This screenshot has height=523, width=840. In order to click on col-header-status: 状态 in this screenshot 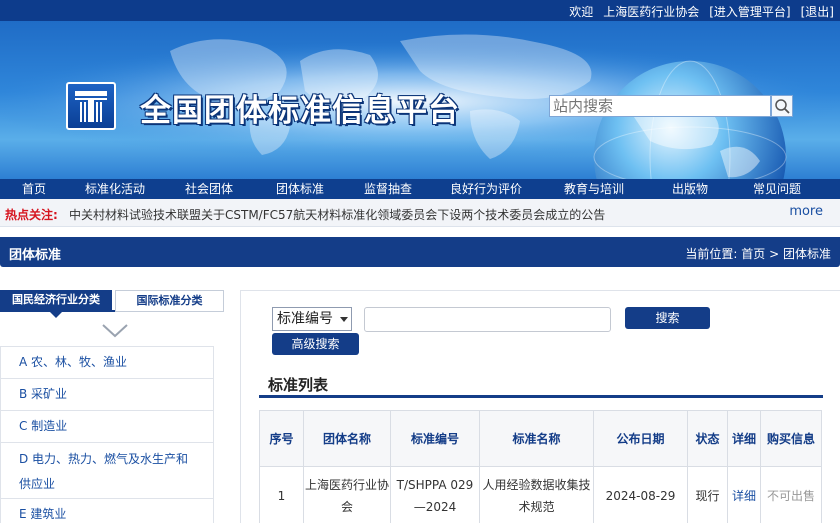, I will do `click(707, 438)`.